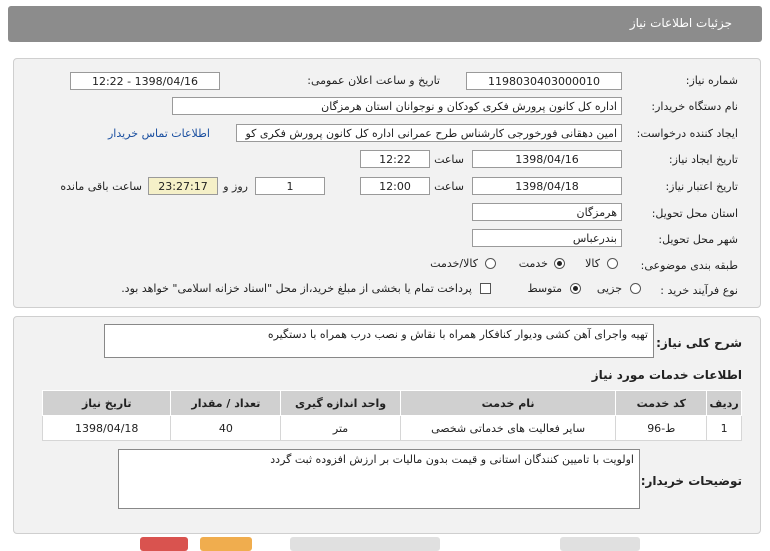 The height and width of the screenshot is (551, 770). What do you see at coordinates (395, 186) in the screenshot?
I see `valid-time-field: 12:00` at bounding box center [395, 186].